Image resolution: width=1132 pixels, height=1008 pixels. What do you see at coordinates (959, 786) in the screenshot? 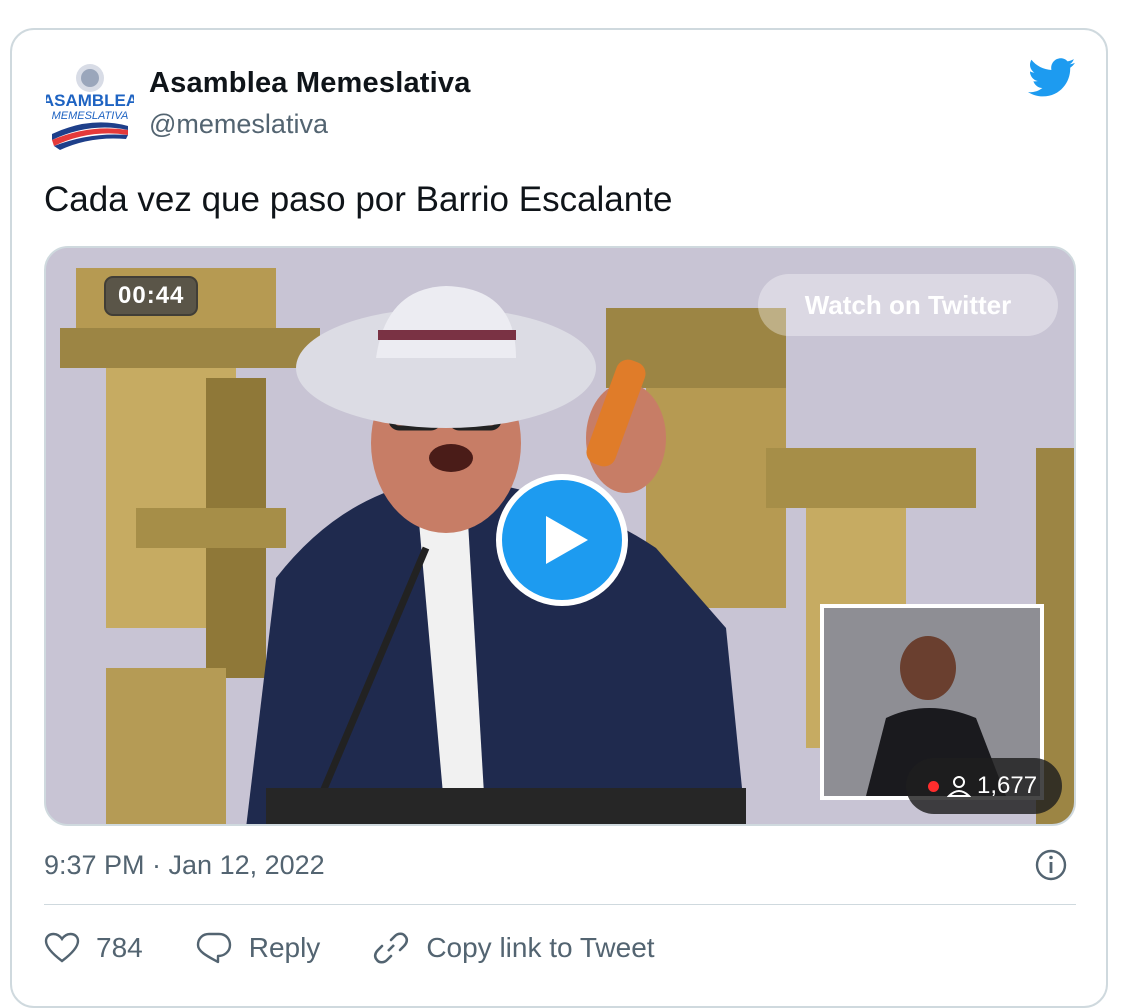
I see `person-icon` at bounding box center [959, 786].